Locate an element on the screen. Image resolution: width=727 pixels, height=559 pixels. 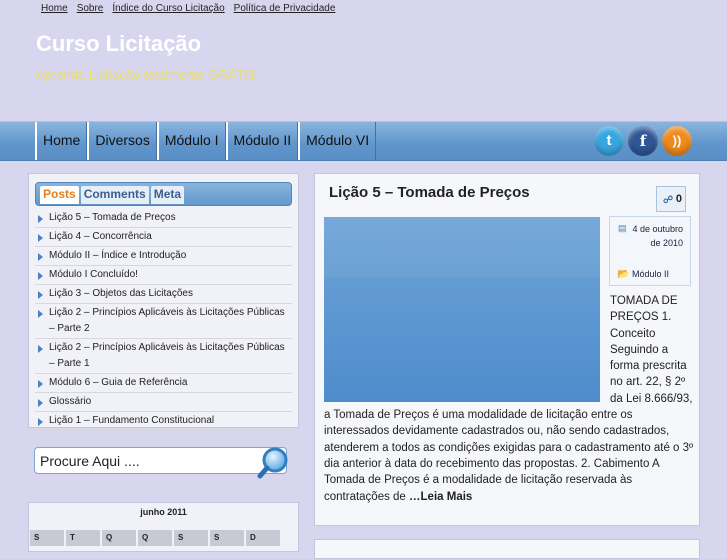
post-meta: ▤ 4 de outubro de 2010 📂 Módulo II is located at coordinates (650, 251).